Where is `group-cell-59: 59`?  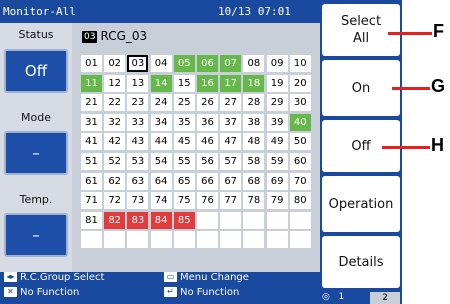 group-cell-59: 59 is located at coordinates (277, 161).